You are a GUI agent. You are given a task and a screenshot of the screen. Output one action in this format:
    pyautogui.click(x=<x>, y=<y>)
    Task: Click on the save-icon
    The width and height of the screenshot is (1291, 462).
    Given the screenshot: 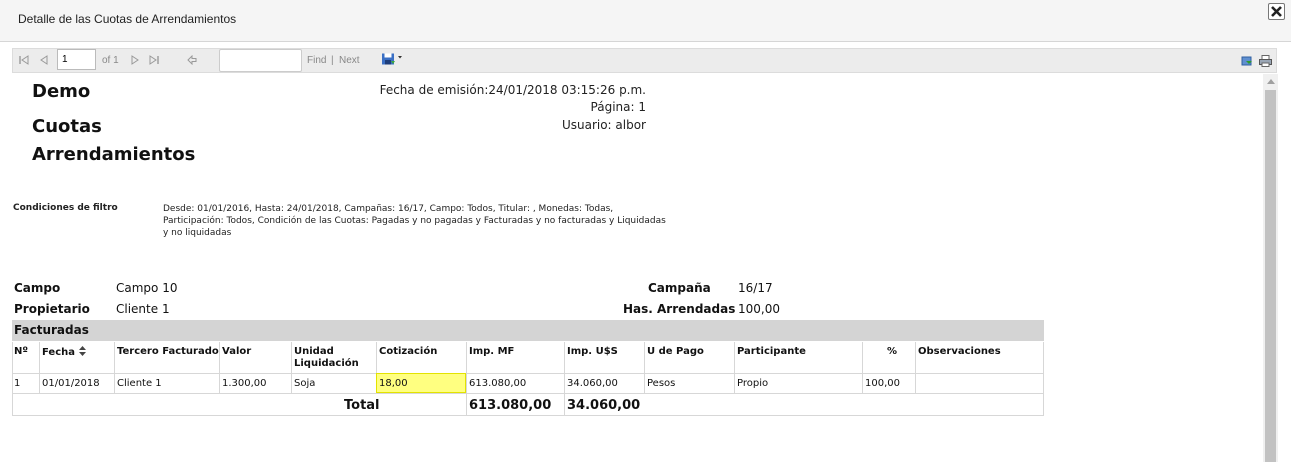 What is the action you would take?
    pyautogui.click(x=392, y=59)
    